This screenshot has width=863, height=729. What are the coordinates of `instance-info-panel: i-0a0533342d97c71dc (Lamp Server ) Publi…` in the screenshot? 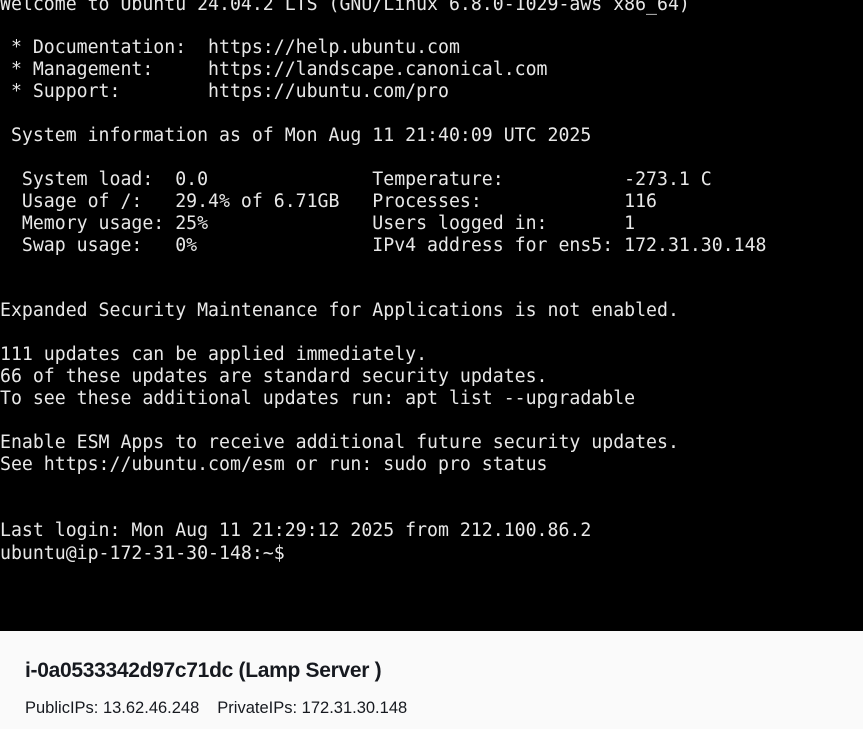 It's located at (431, 680).